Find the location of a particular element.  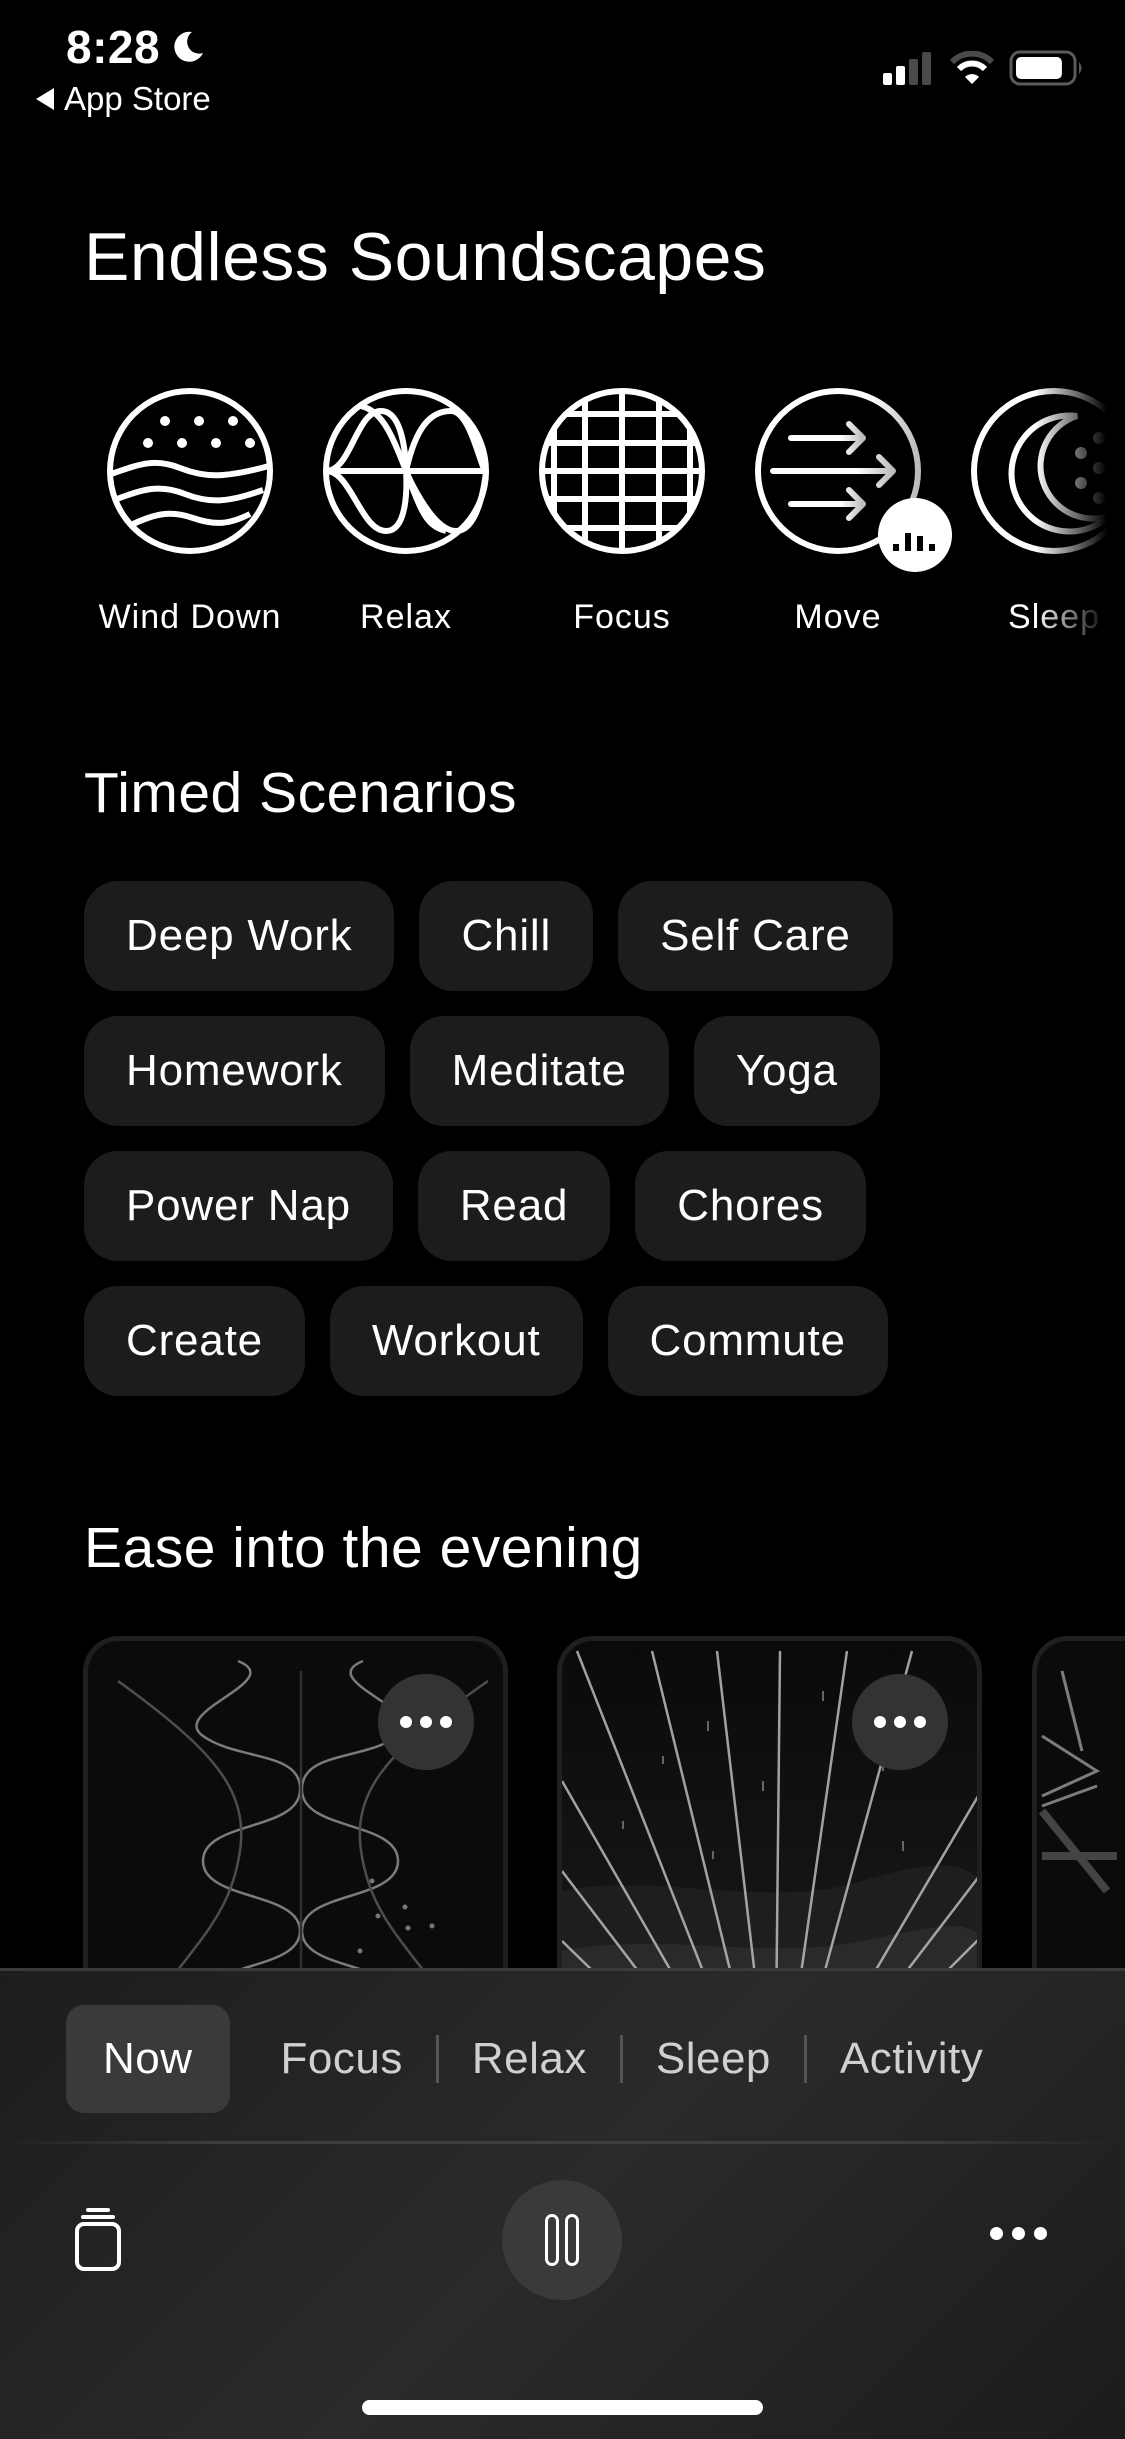

library-button is located at coordinates (99, 2241).